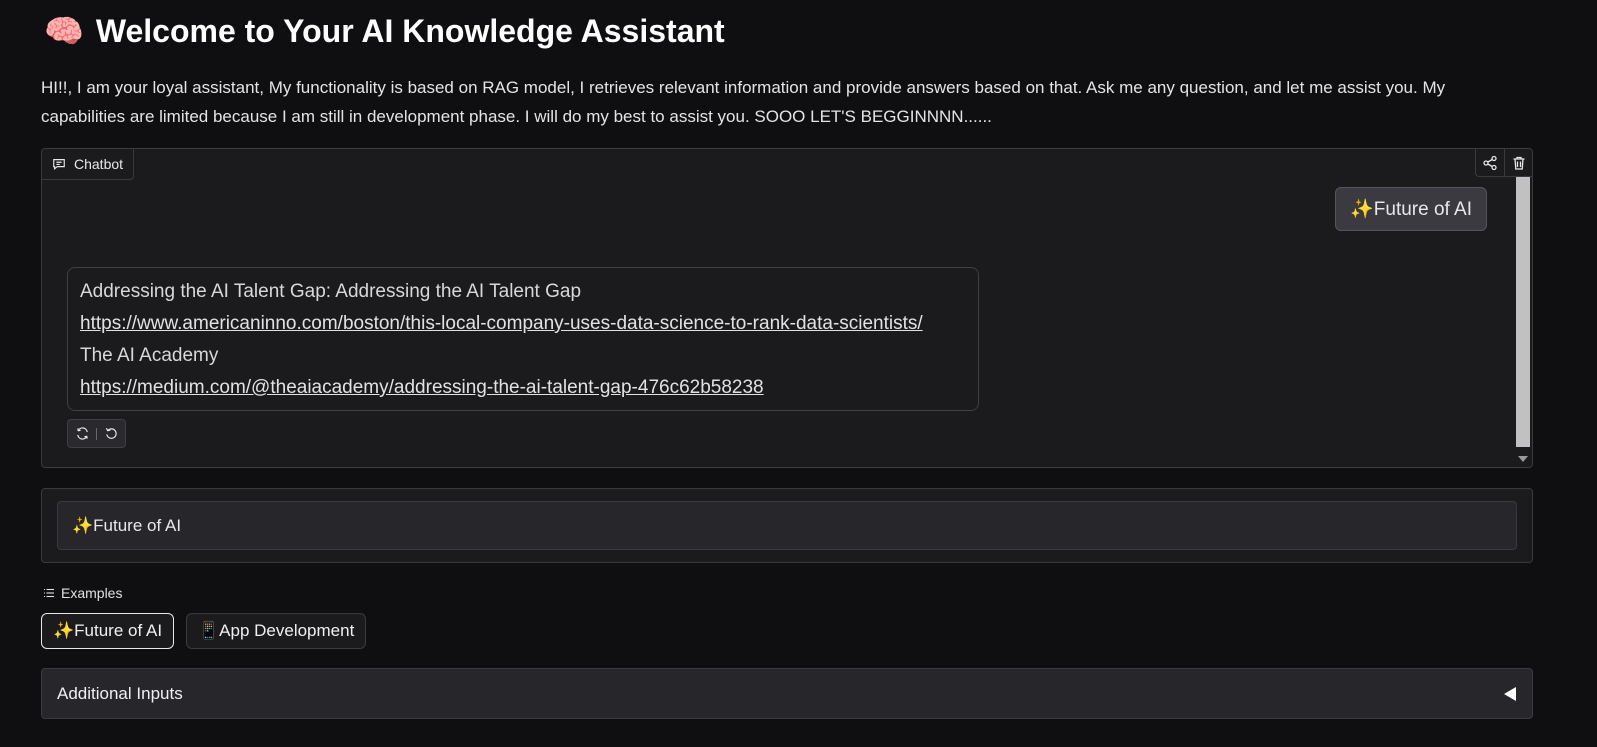  I want to click on additional-inputs-label: Additional Inputs, so click(120, 693).